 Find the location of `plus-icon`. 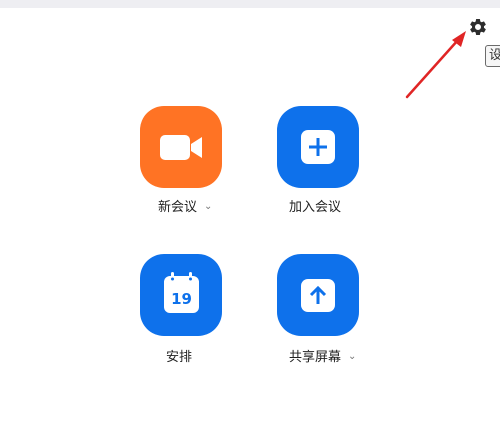

plus-icon is located at coordinates (318, 147).